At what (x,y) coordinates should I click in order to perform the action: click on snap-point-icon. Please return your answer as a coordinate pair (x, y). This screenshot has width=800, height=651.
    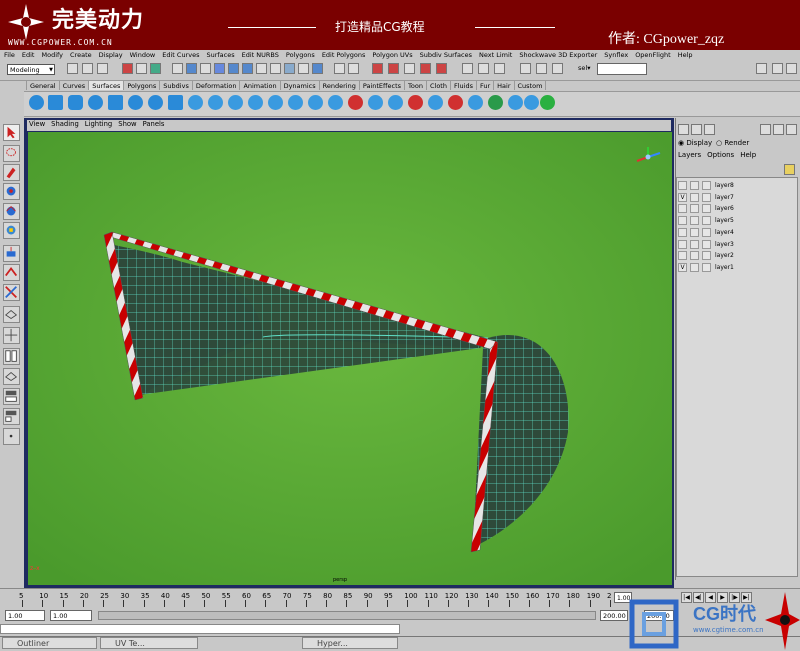
    Looking at the image, I should click on (409, 68).